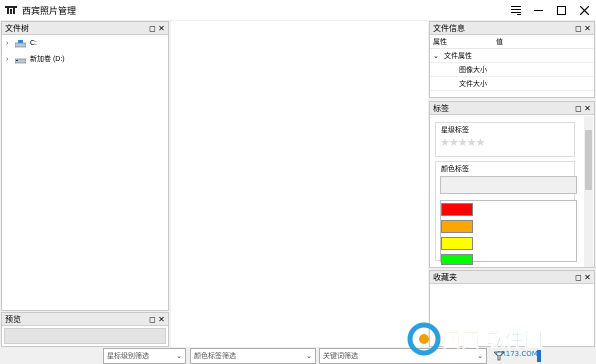  I want to click on app-logo-icon, so click(11, 10).